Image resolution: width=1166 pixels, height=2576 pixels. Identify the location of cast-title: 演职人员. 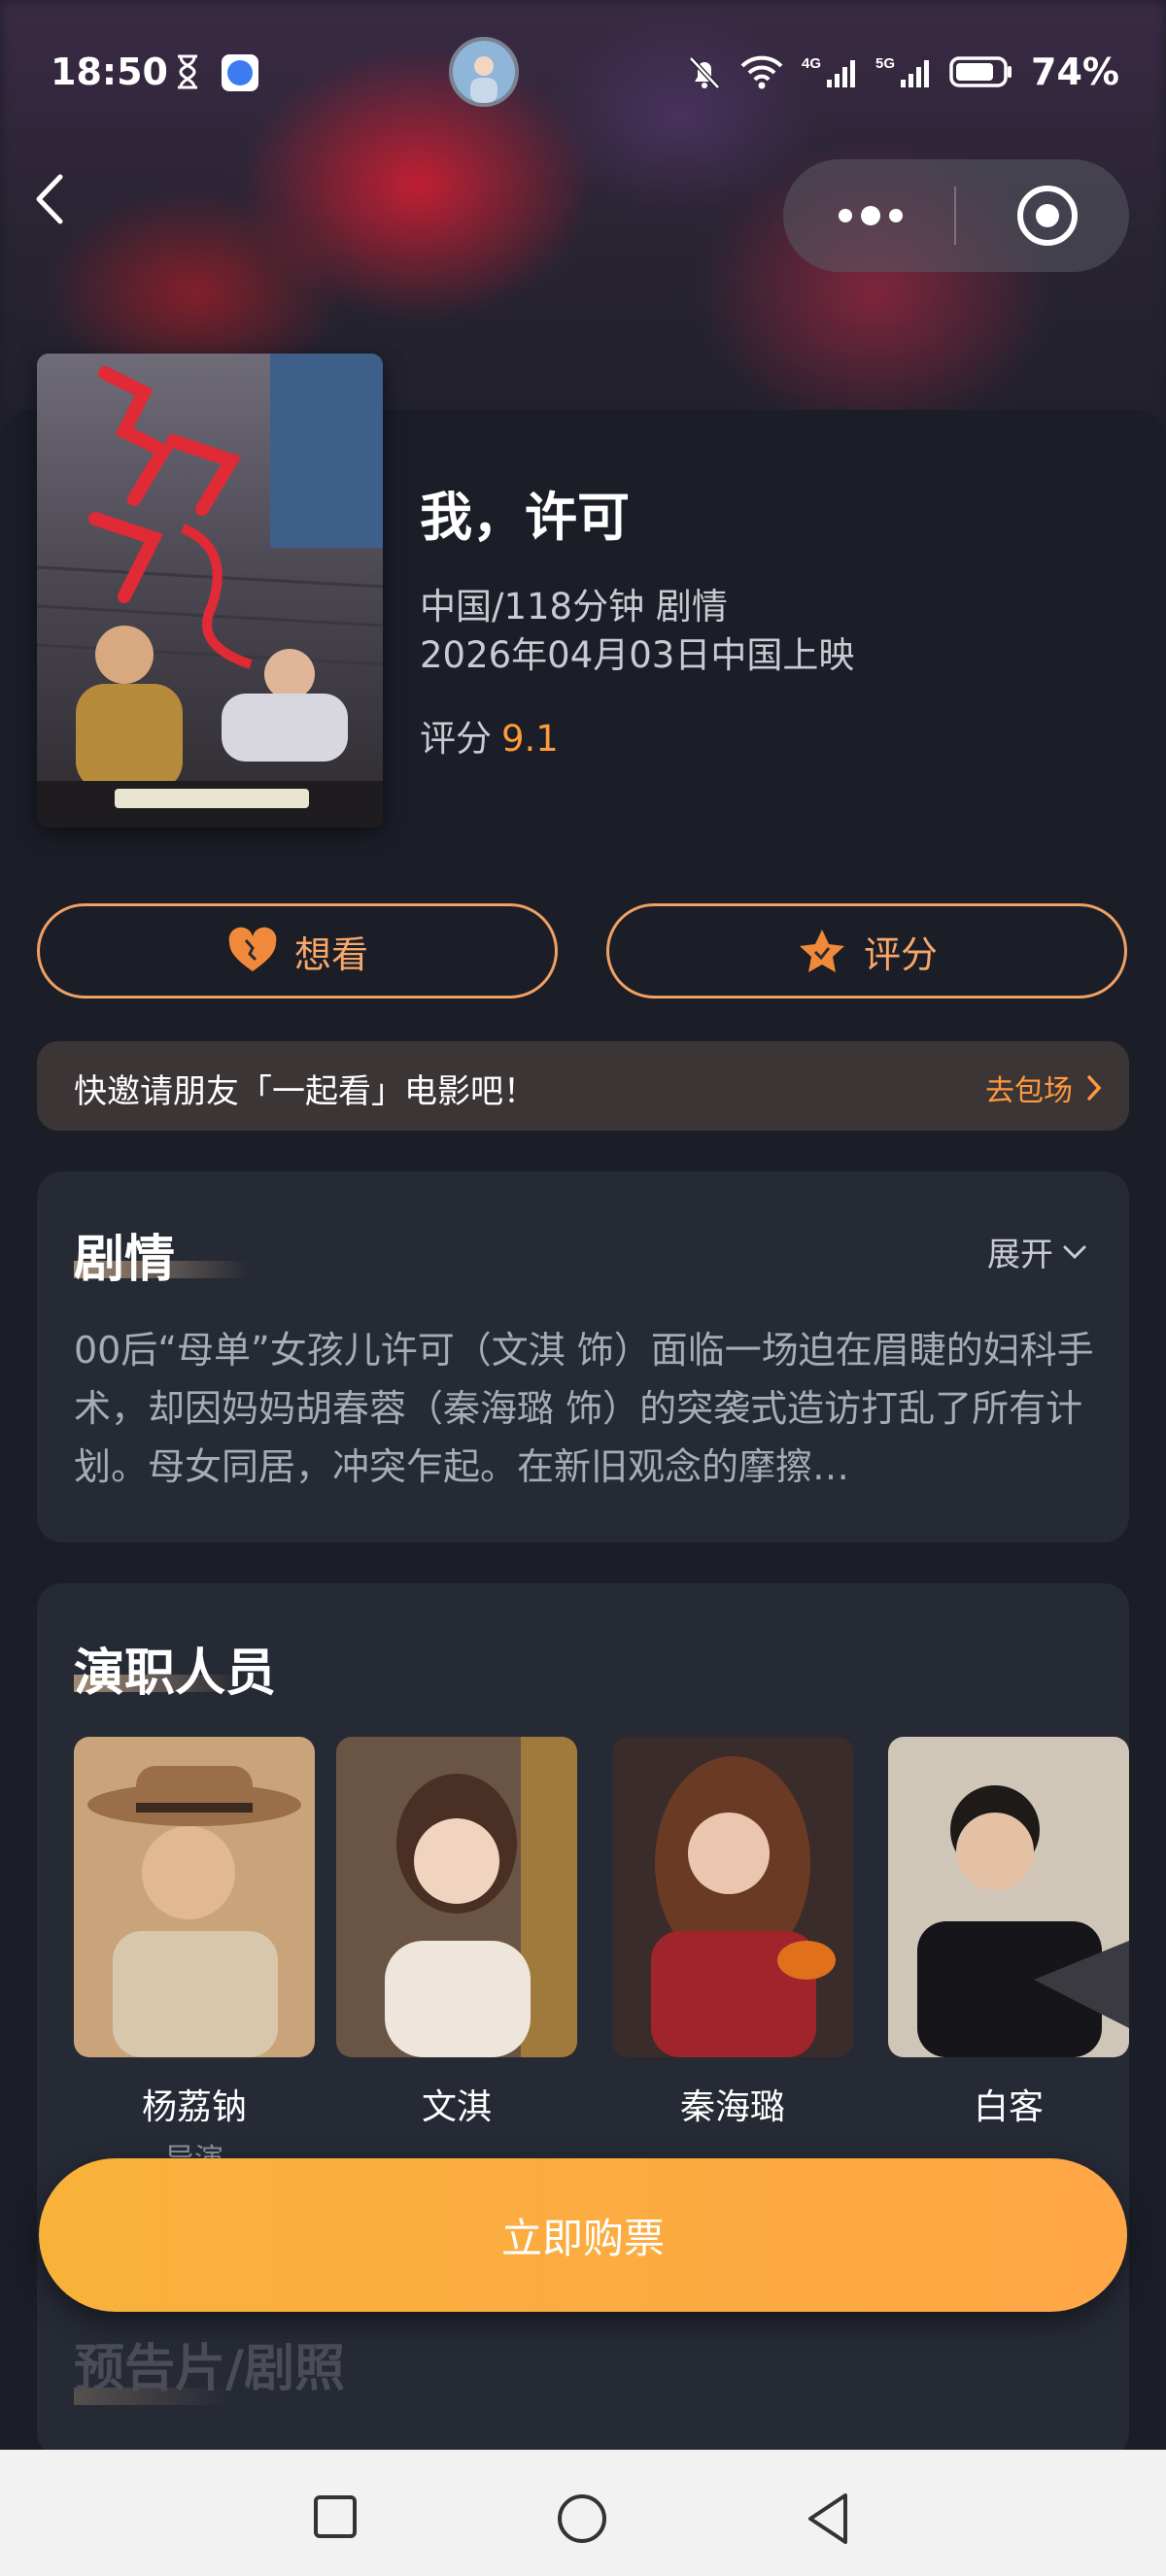
(175, 1673).